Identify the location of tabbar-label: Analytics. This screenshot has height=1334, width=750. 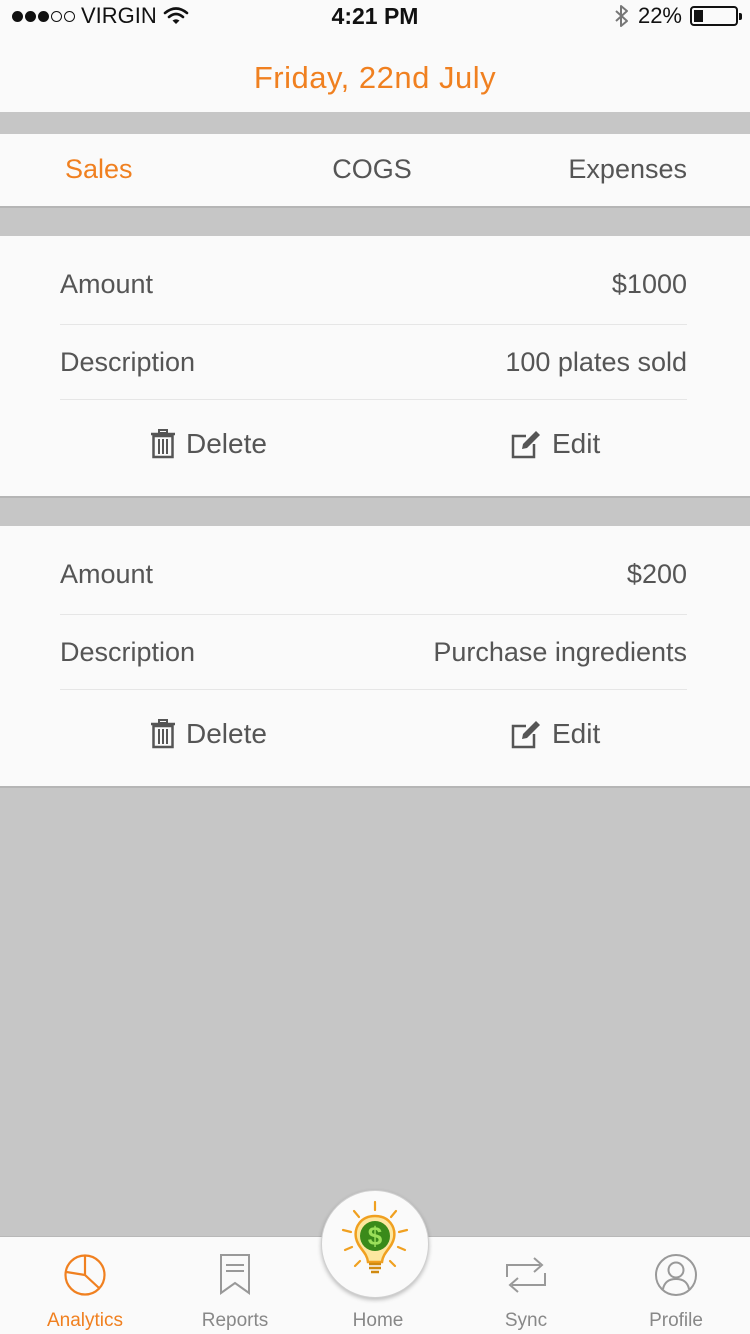
(85, 1320).